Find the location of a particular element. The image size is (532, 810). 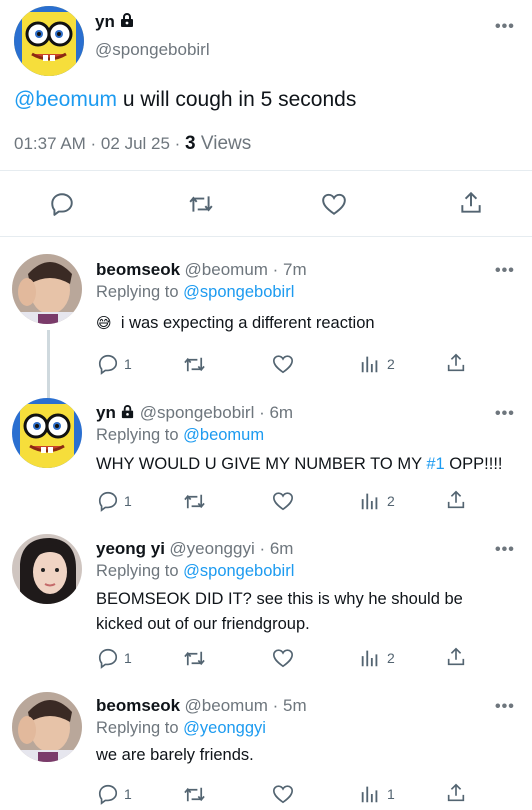

mention-link: @beomum is located at coordinates (65, 99).